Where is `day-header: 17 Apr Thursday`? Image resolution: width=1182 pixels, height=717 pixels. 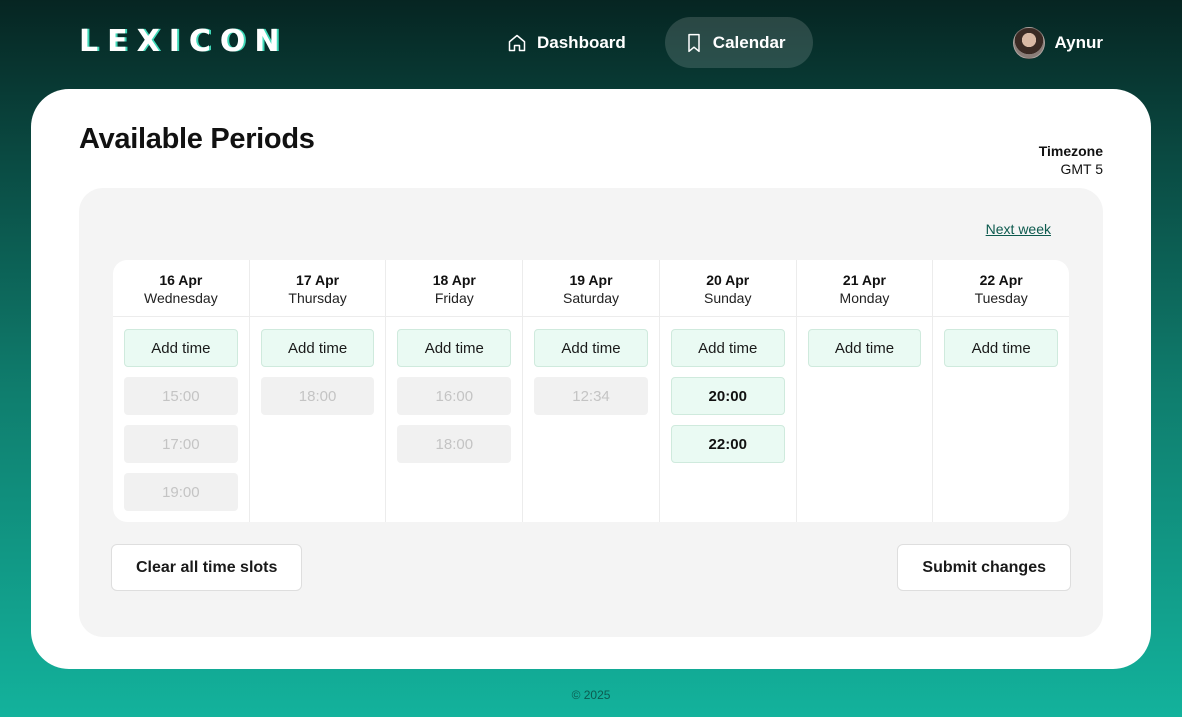
day-header: 17 Apr Thursday is located at coordinates (317, 288).